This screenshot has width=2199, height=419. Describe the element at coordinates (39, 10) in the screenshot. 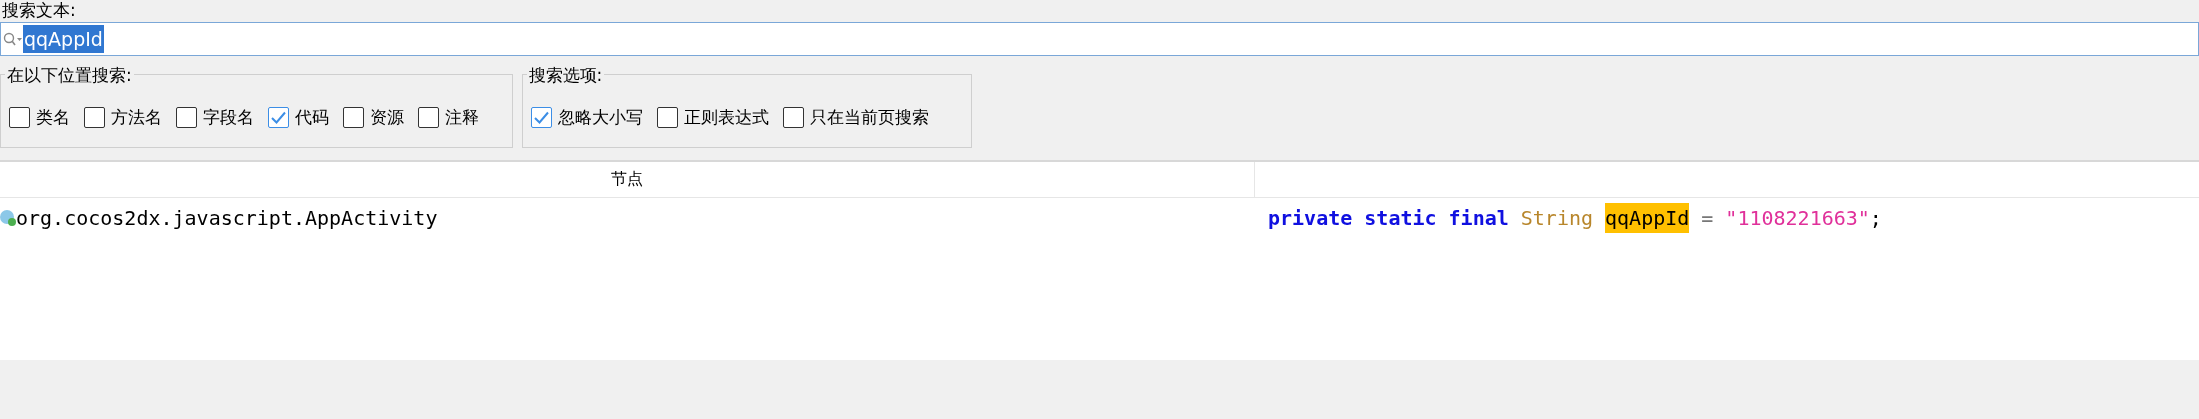

I see `field-label: 搜索文本:` at that location.